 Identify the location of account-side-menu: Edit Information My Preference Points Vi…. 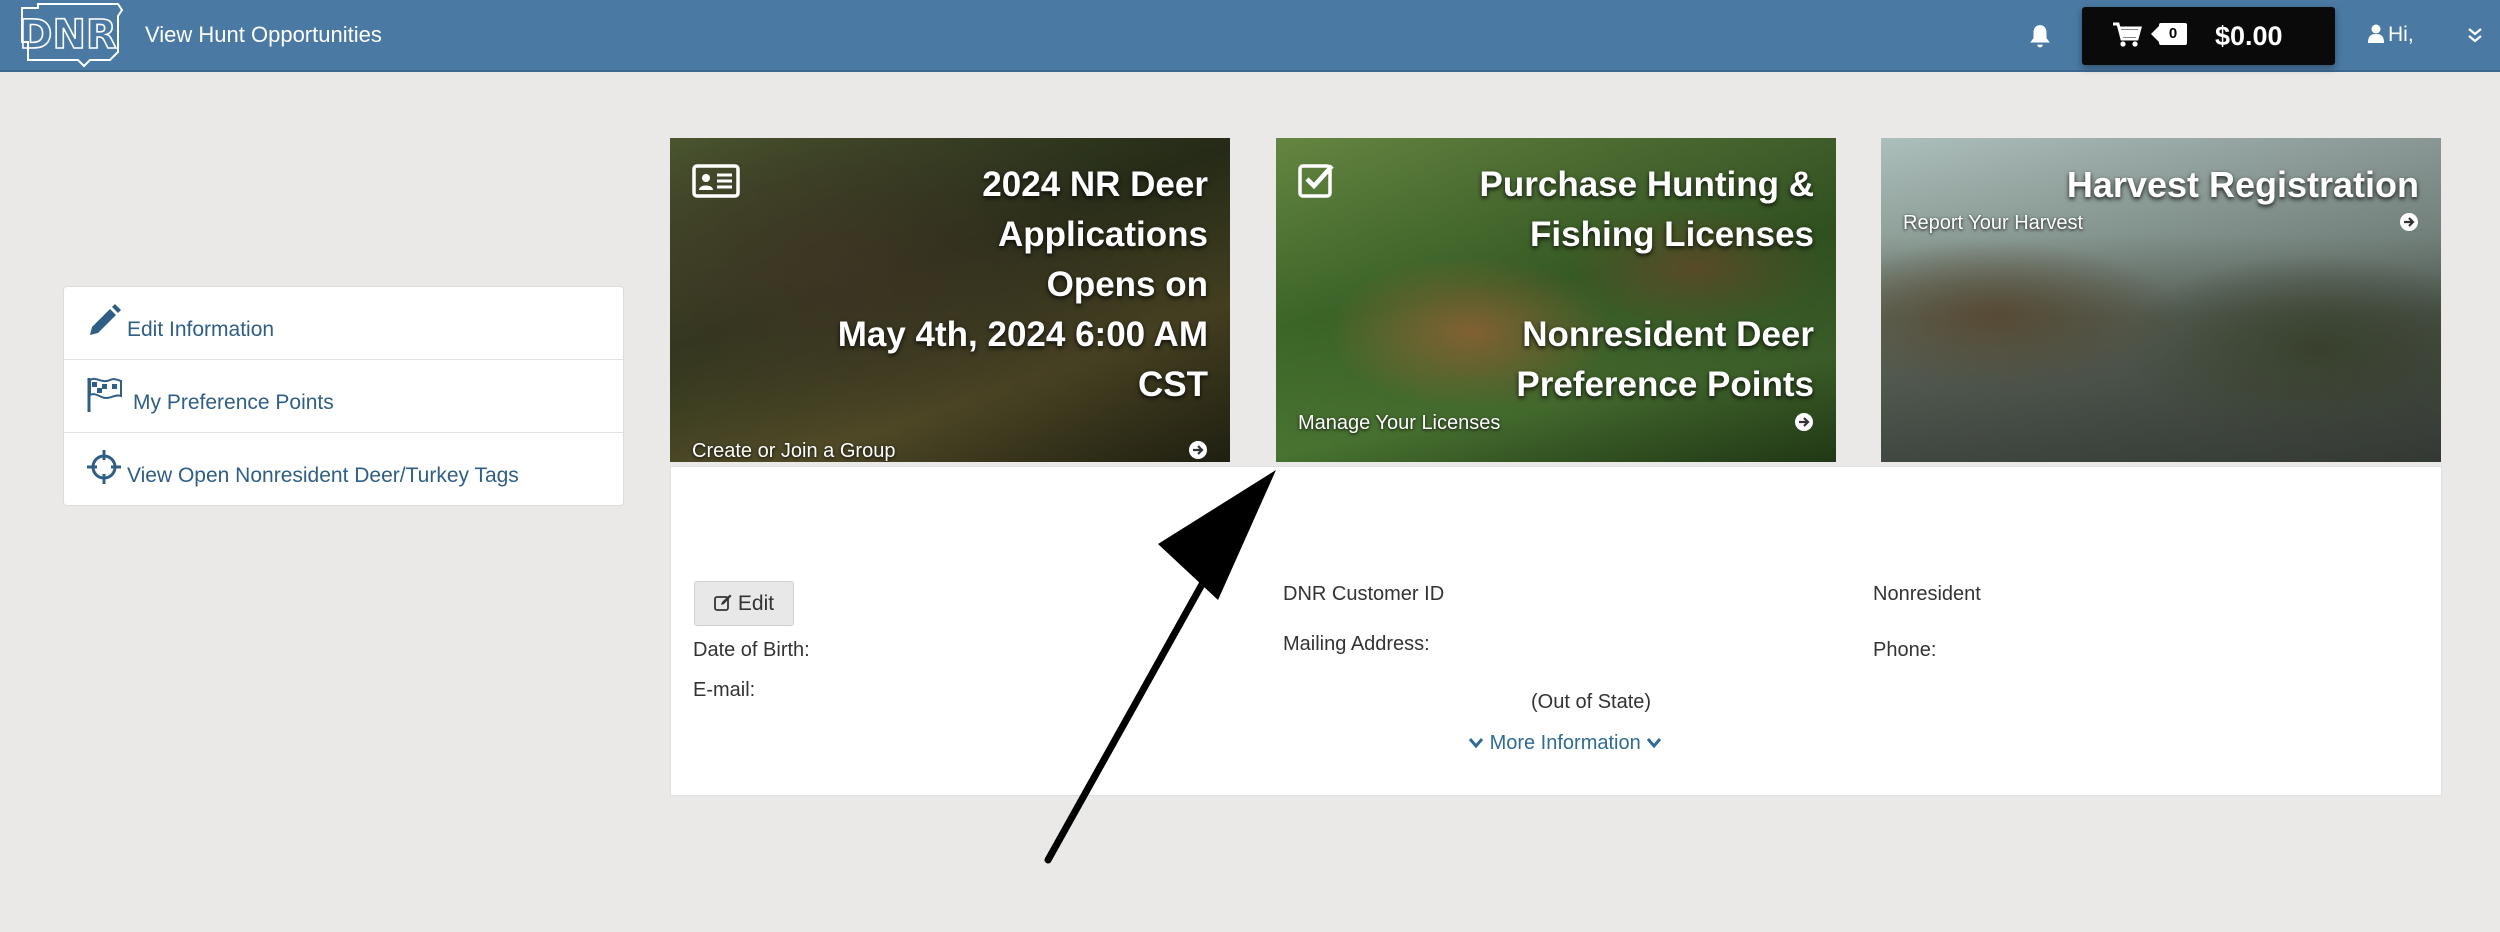
(343, 396).